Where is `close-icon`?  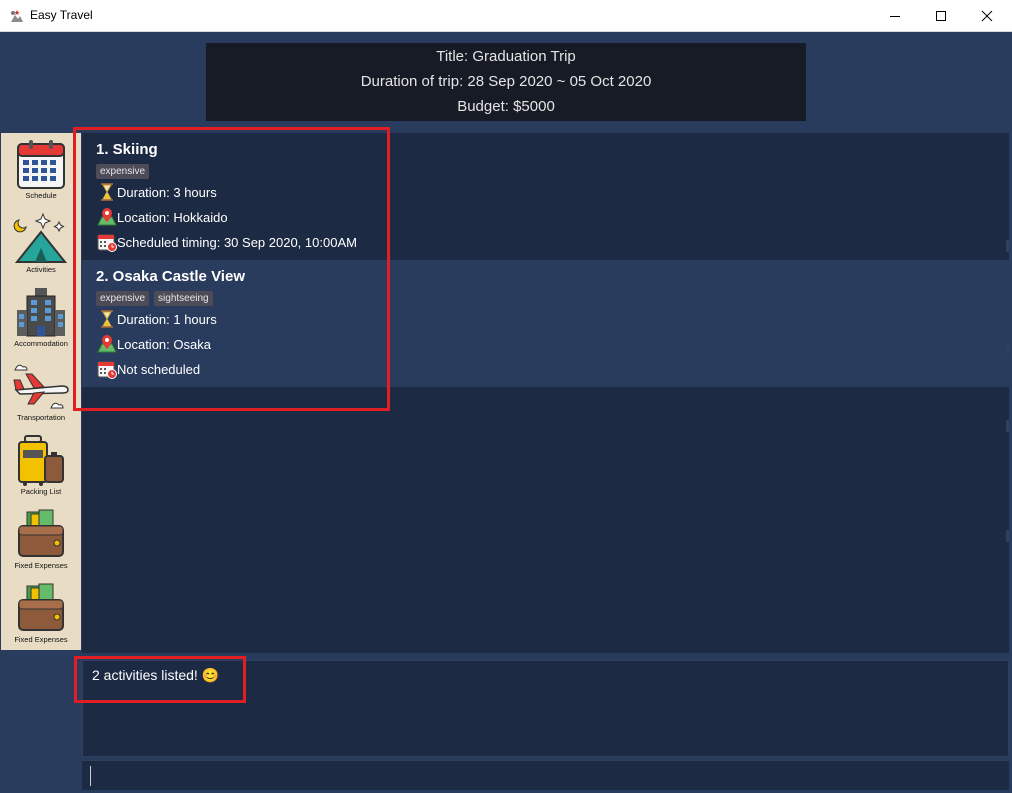
close-icon is located at coordinates (987, 16).